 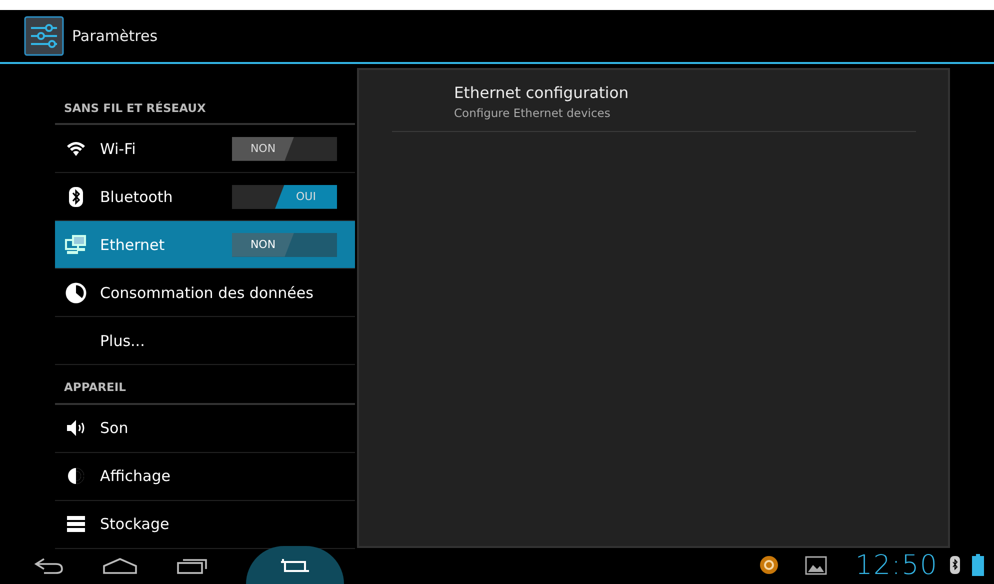 I want to click on image-icon, so click(x=816, y=565).